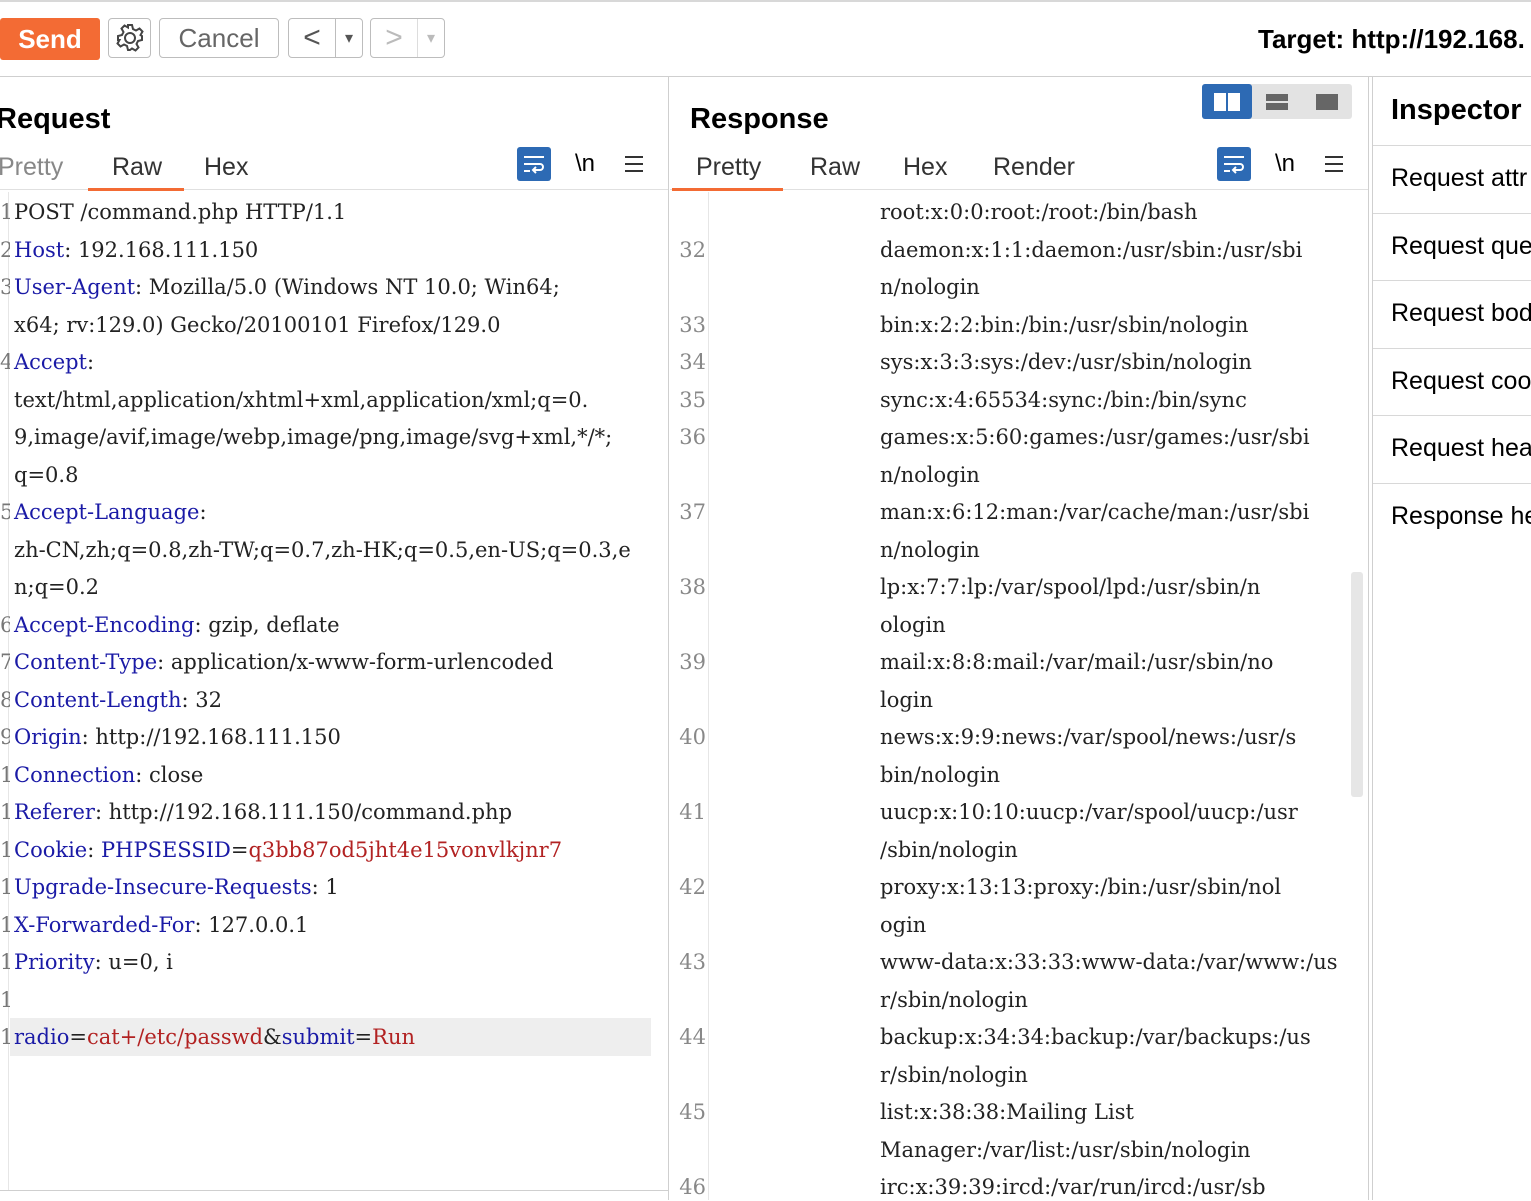 The width and height of the screenshot is (1531, 1201). Describe the element at coordinates (692, 587) in the screenshot. I see `line-number: 38` at that location.